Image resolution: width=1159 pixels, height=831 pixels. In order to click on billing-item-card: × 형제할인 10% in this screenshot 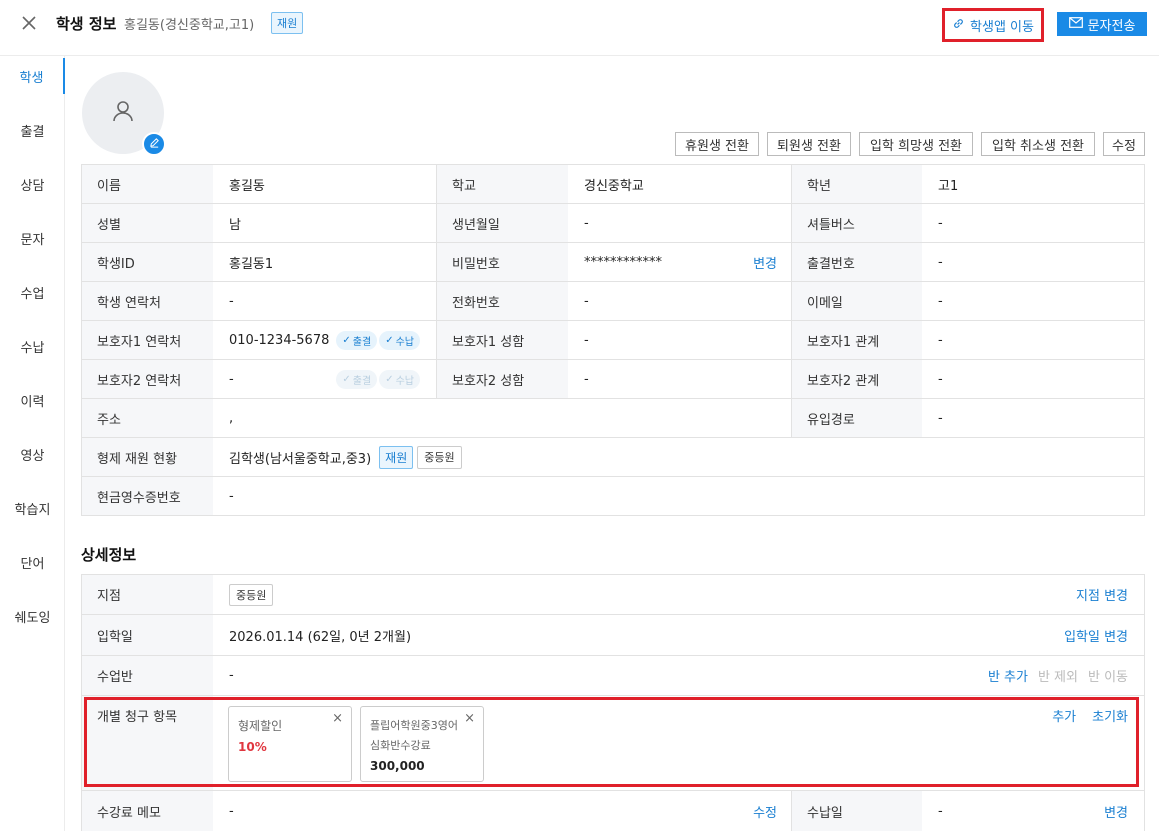, I will do `click(290, 744)`.